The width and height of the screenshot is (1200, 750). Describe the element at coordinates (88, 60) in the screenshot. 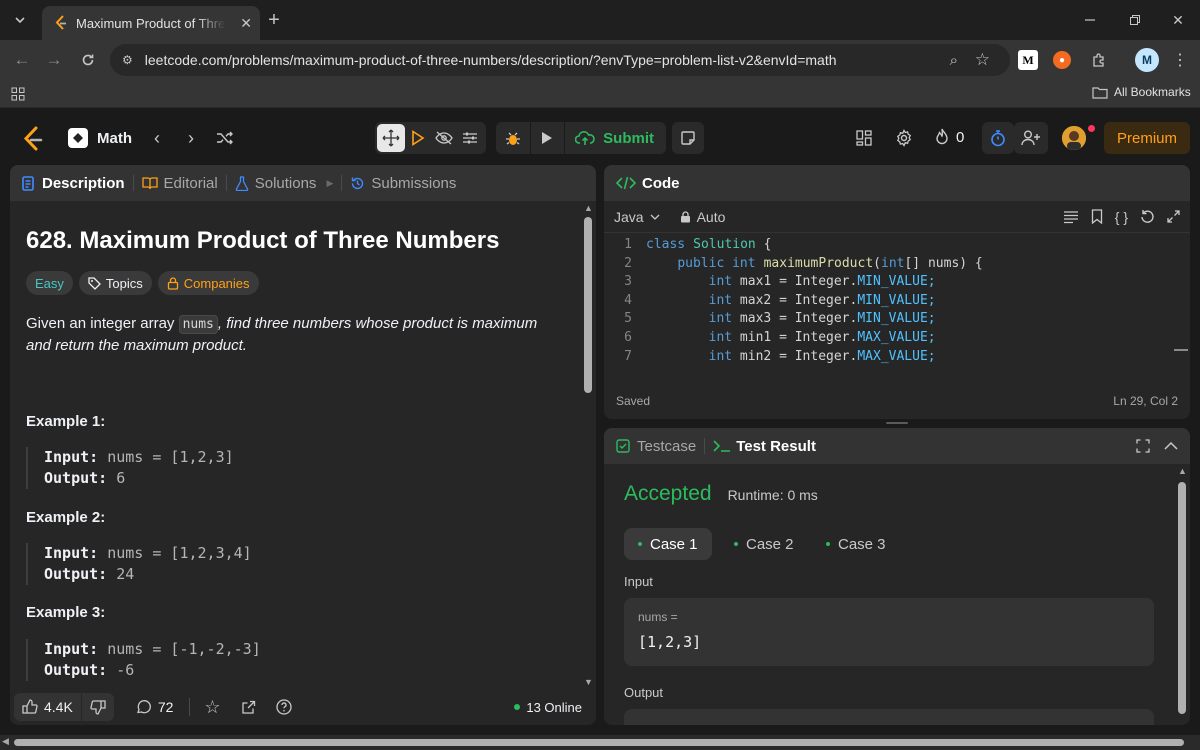

I see `reload-button` at that location.